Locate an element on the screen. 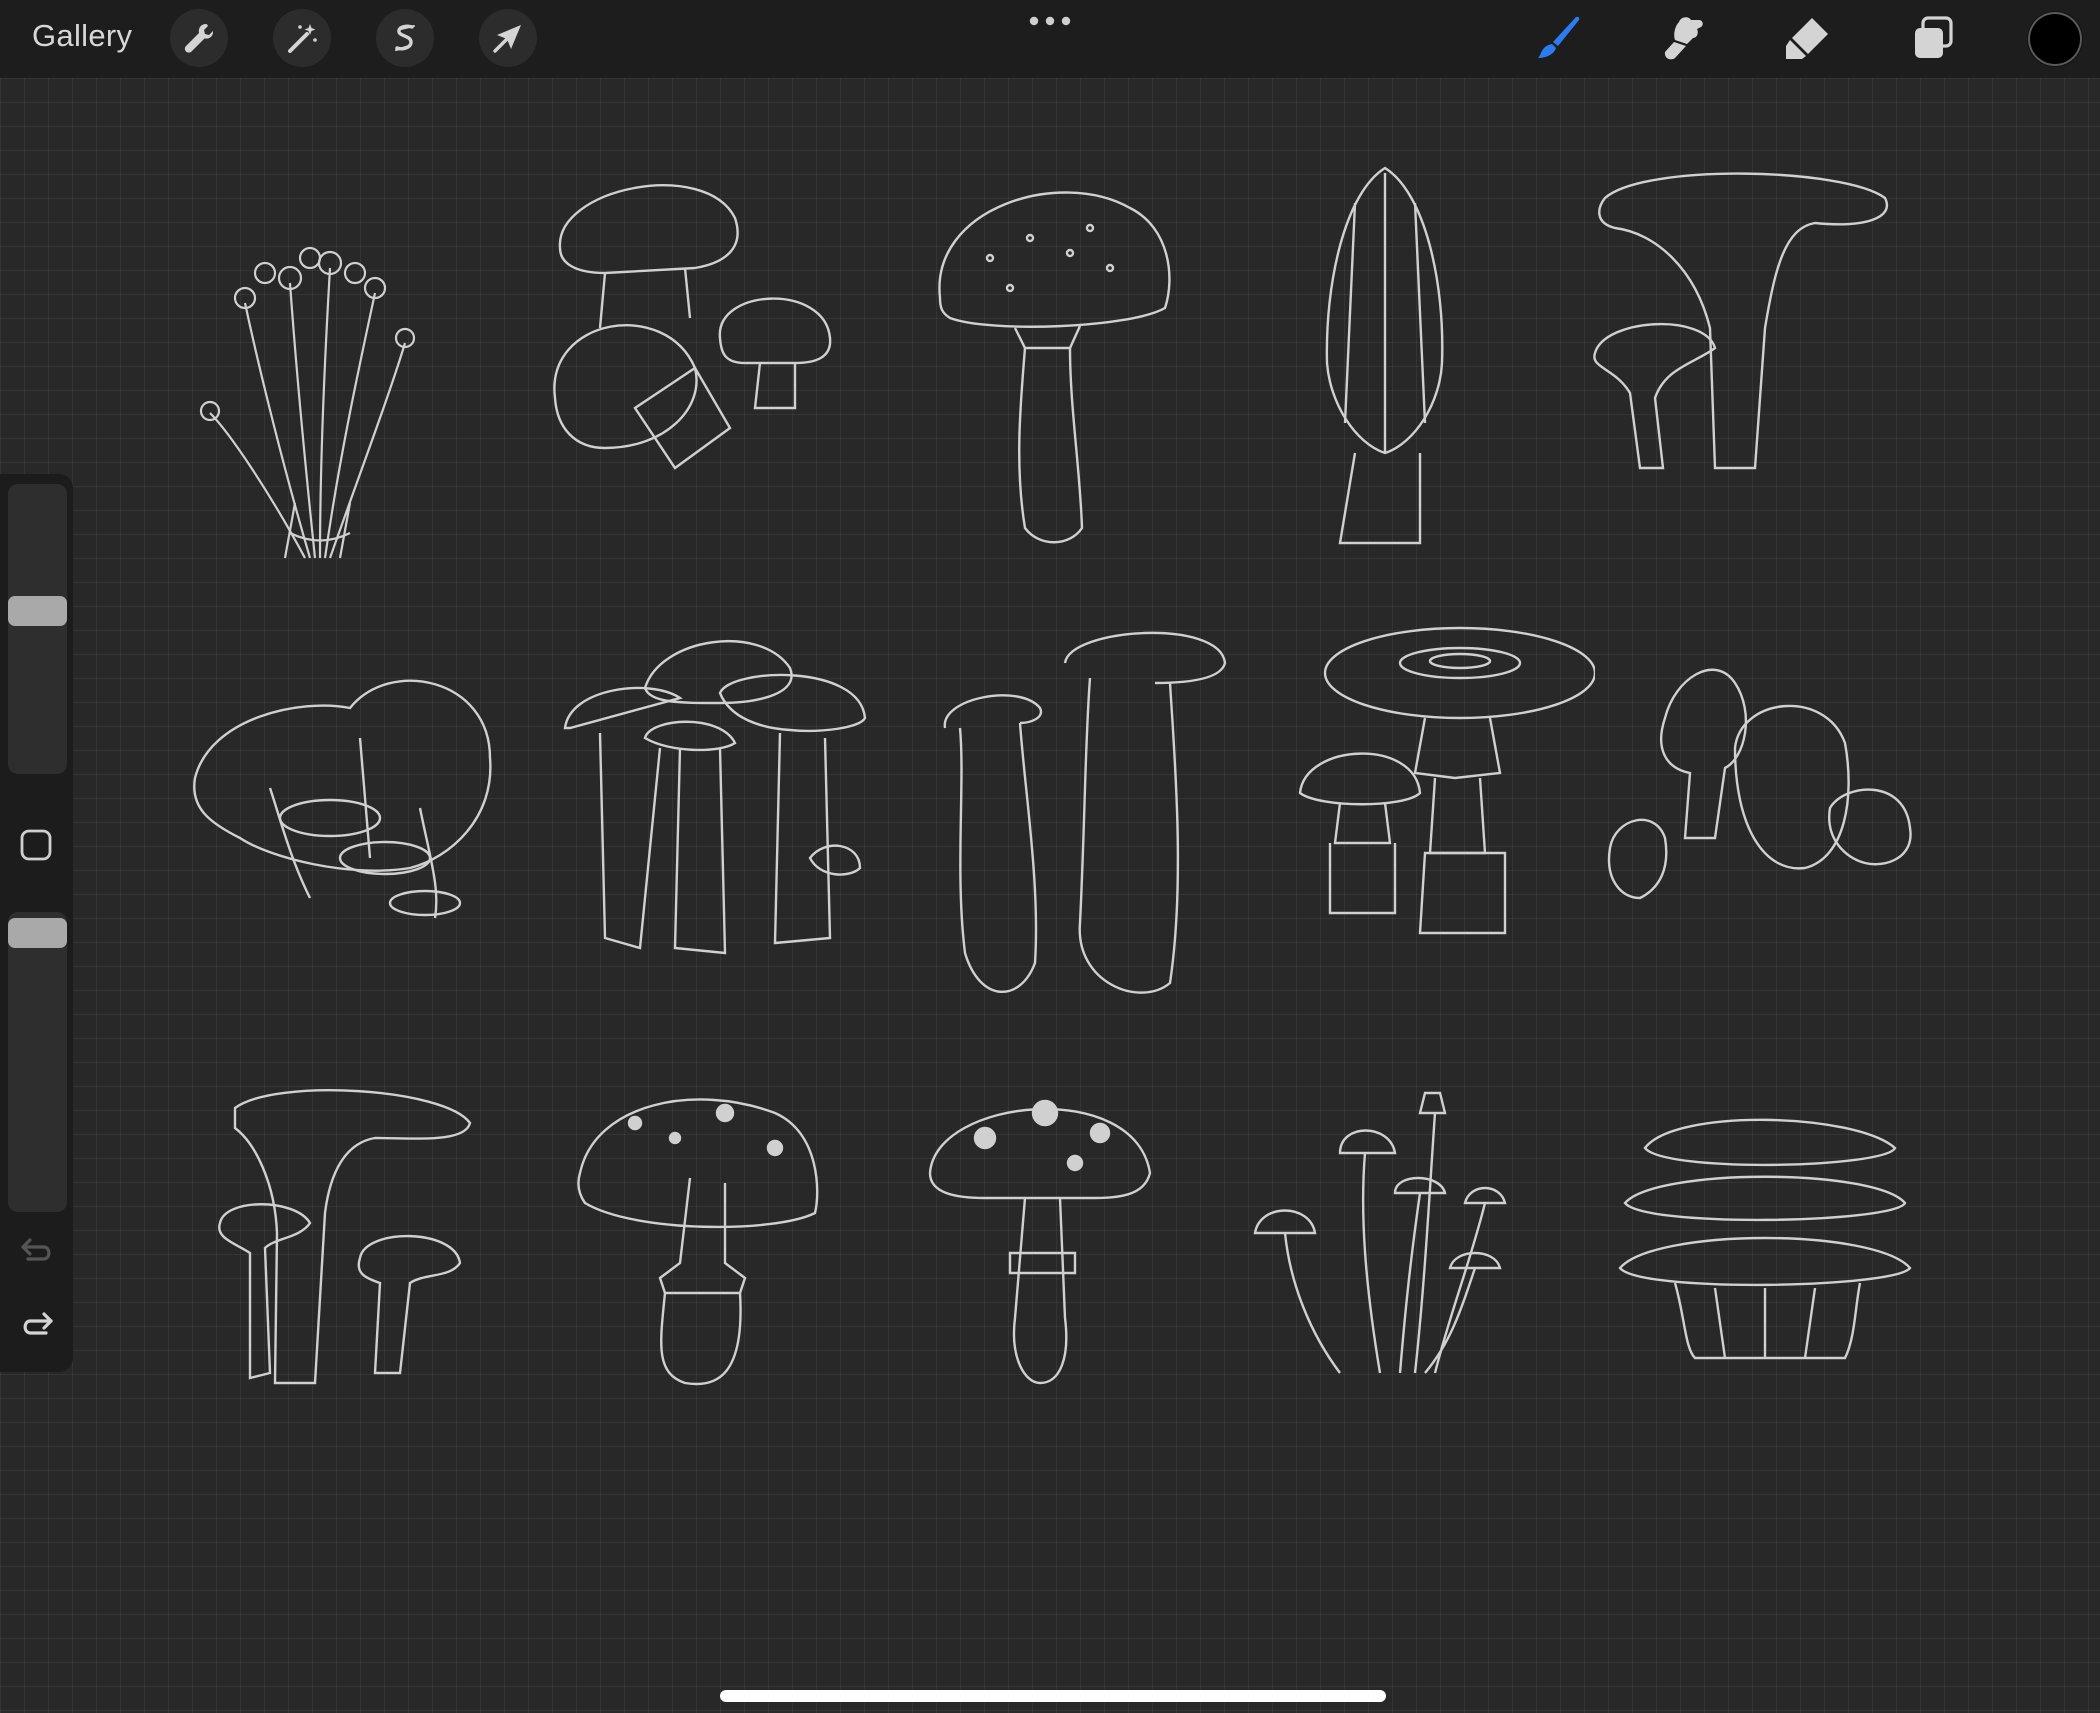  top-toolbar: Gallery is located at coordinates (1050, 39).